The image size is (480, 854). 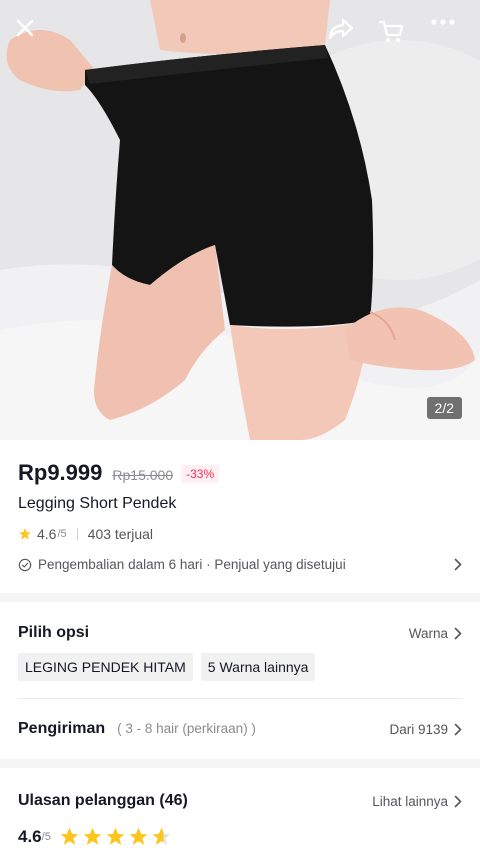 What do you see at coordinates (395, 35) in the screenshot?
I see `cart-icon` at bounding box center [395, 35].